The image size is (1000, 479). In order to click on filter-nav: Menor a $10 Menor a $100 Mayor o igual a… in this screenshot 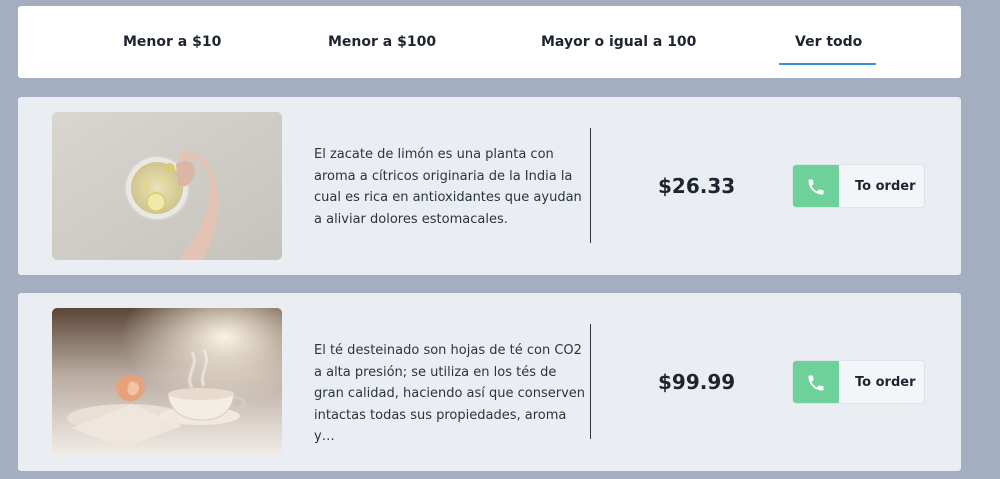, I will do `click(489, 42)`.